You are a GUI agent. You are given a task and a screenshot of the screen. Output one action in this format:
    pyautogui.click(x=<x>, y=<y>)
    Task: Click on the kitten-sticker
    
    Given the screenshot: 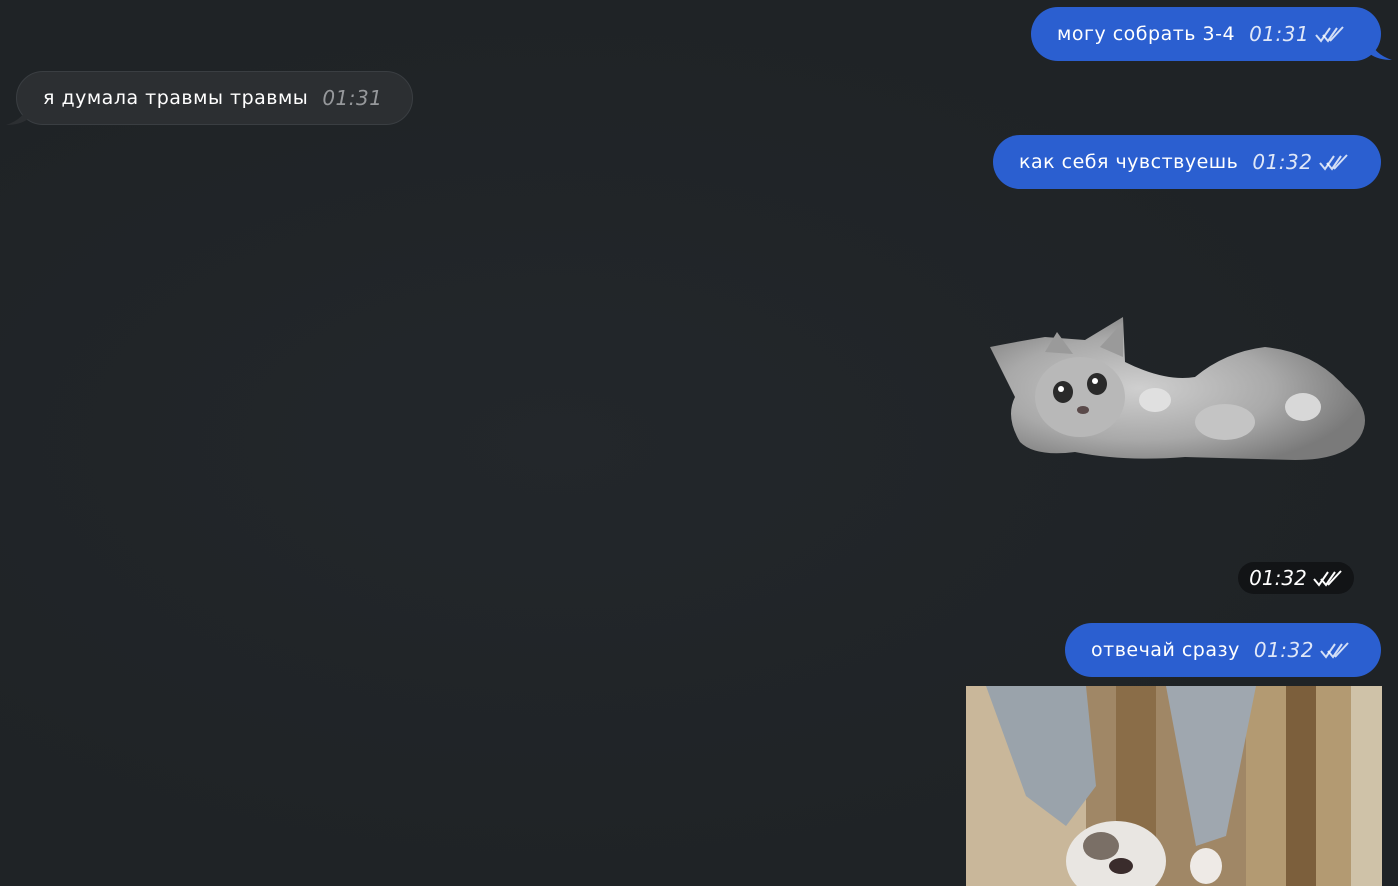 What is the action you would take?
    pyautogui.click(x=1180, y=392)
    